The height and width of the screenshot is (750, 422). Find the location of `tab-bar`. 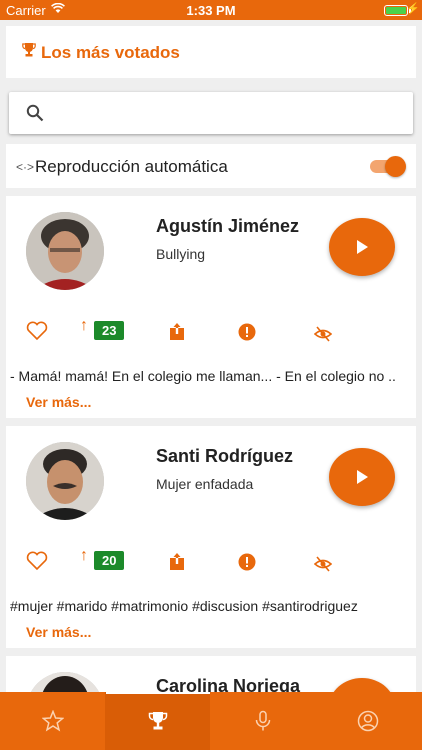

tab-bar is located at coordinates (211, 721).